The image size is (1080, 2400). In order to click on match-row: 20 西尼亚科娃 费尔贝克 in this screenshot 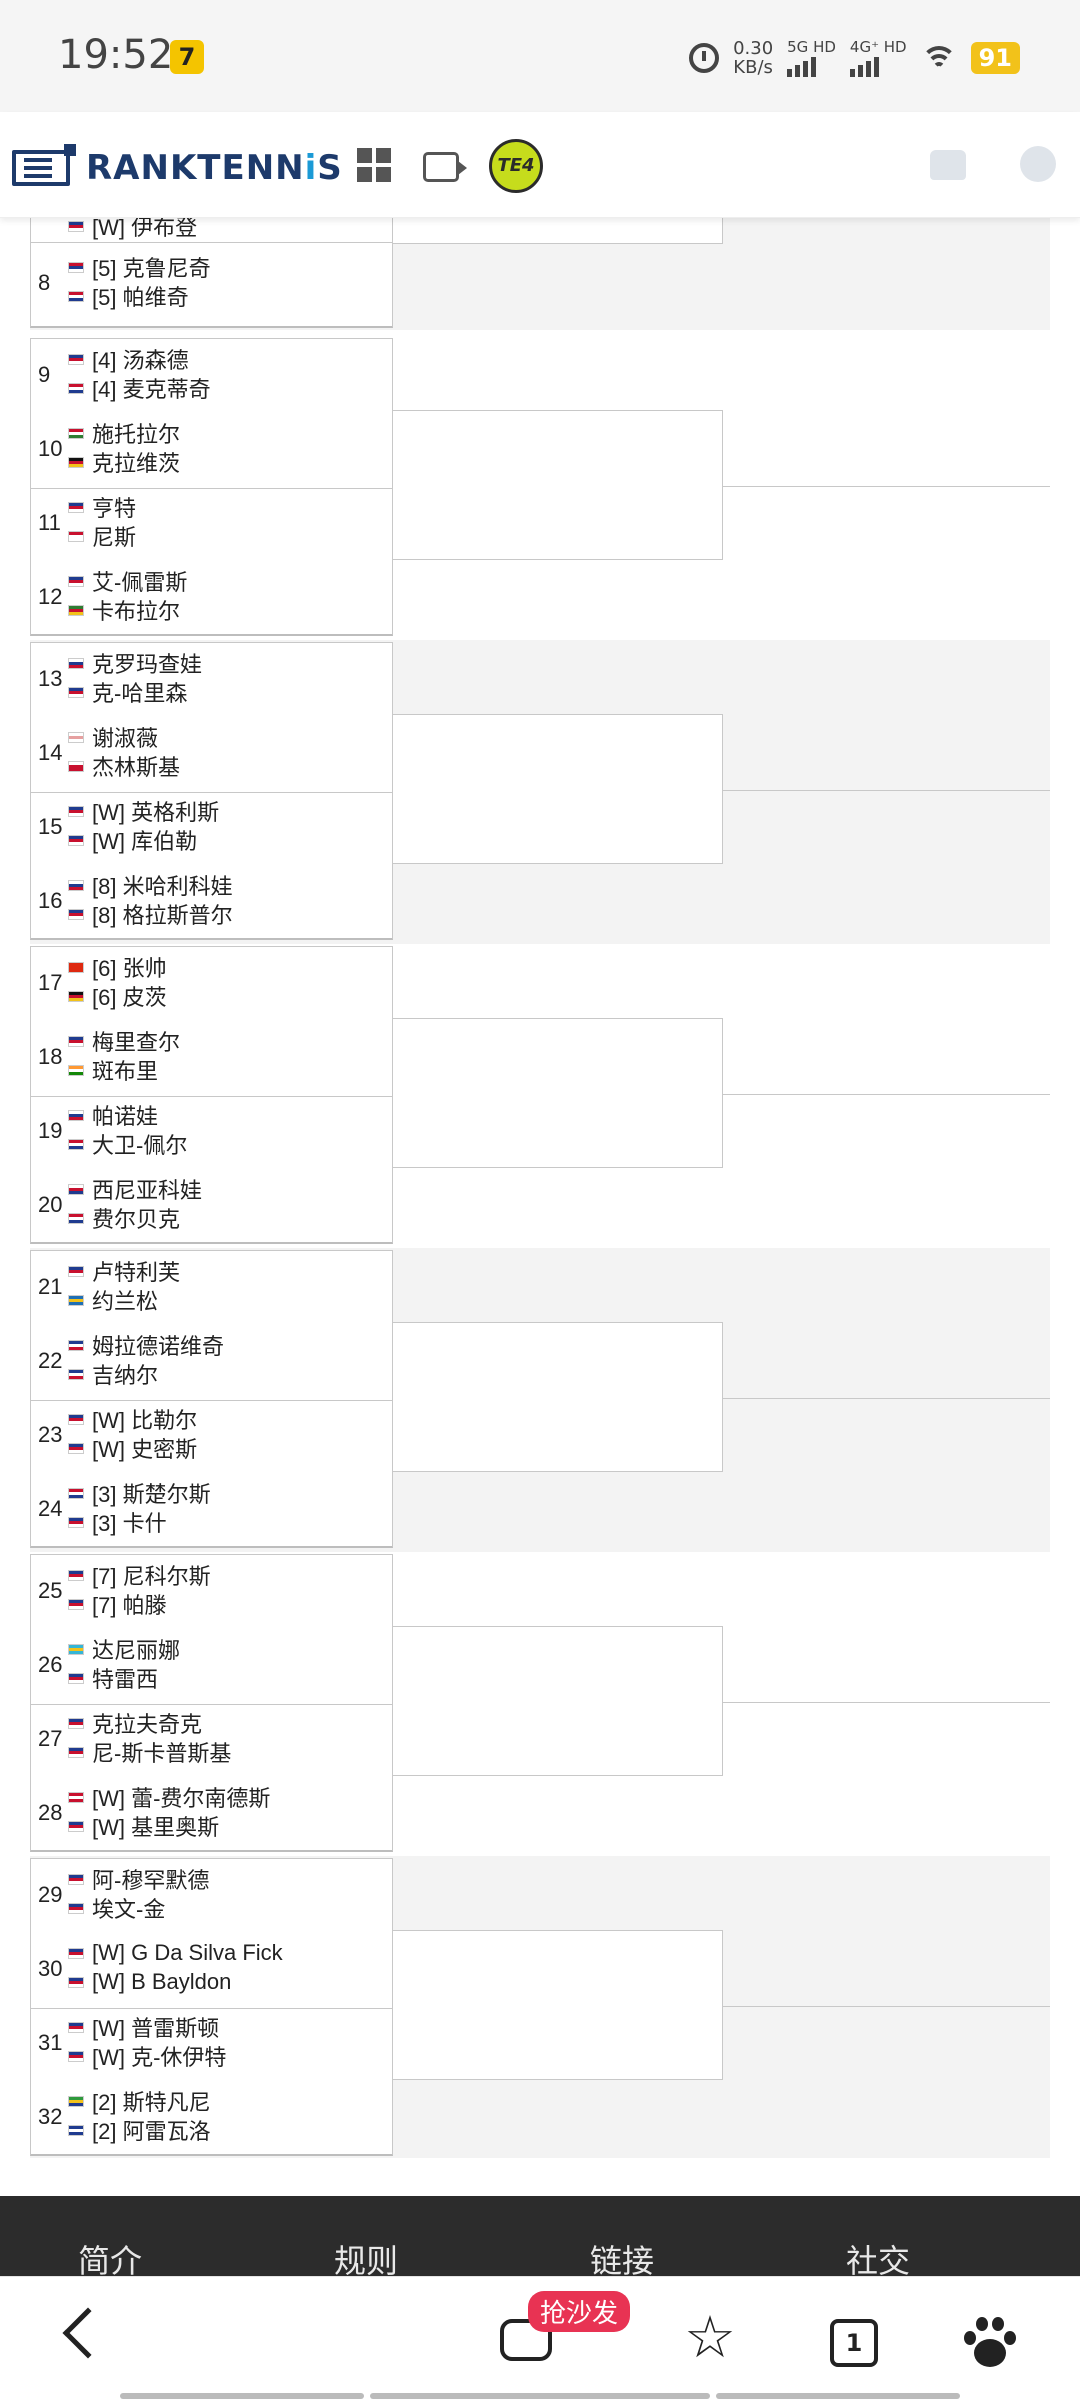, I will do `click(211, 1207)`.